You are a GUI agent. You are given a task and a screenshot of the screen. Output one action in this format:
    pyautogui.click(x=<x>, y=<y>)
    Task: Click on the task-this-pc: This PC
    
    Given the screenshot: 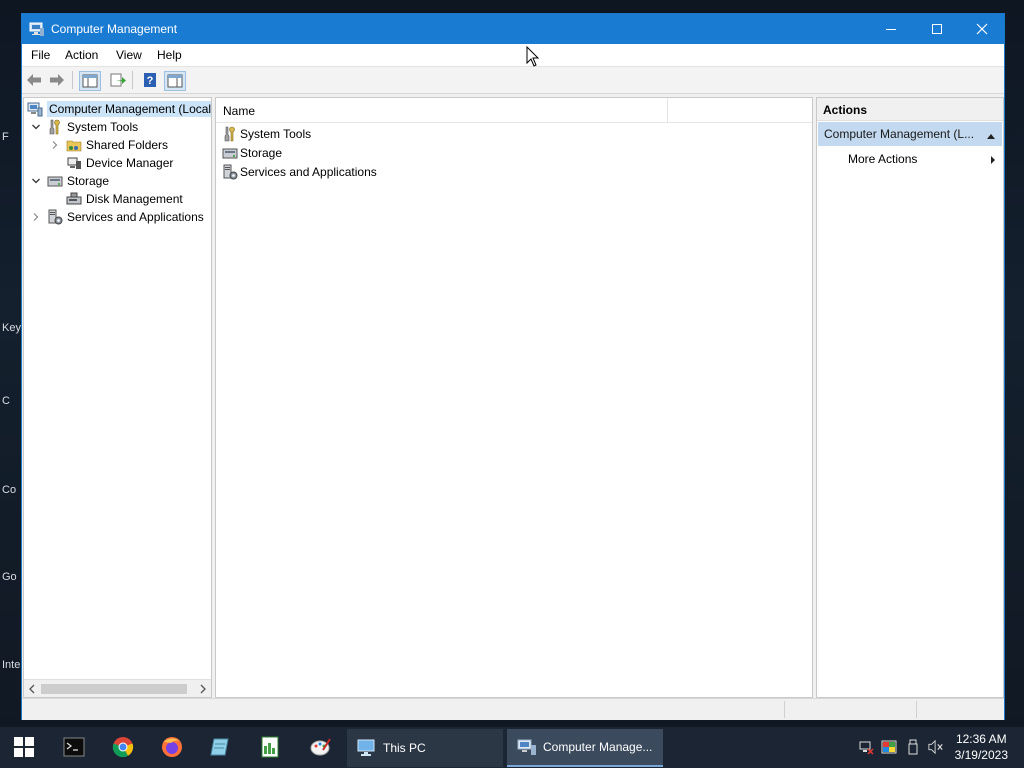 What is the action you would take?
    pyautogui.click(x=425, y=748)
    